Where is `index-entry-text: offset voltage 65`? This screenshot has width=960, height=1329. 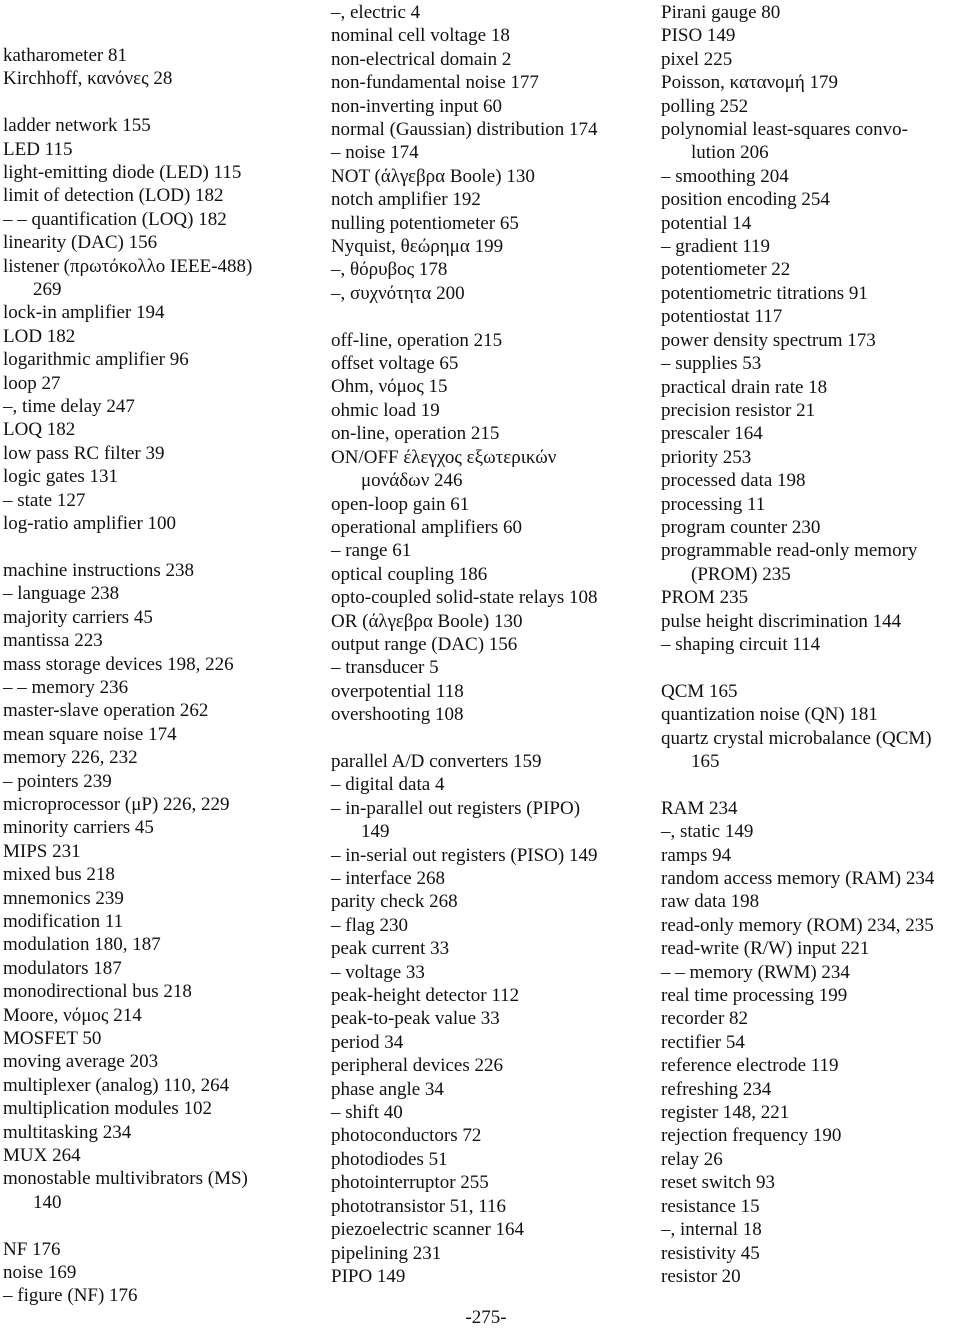 index-entry-text: offset voltage 65 is located at coordinates (395, 364).